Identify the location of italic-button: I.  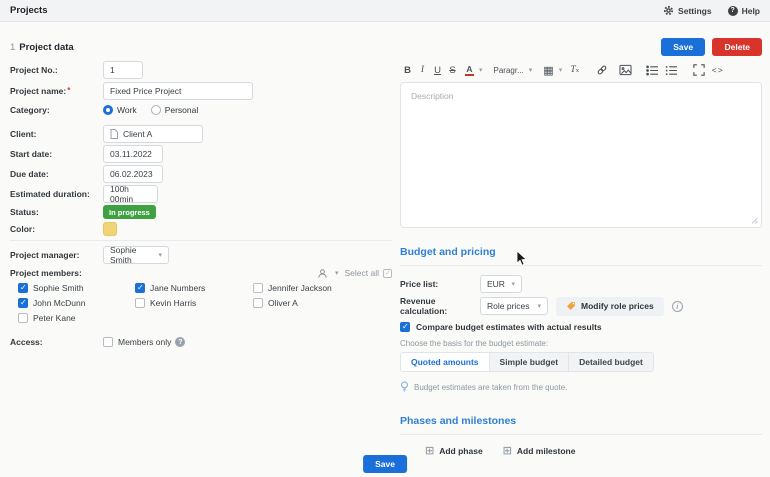
(422, 70).